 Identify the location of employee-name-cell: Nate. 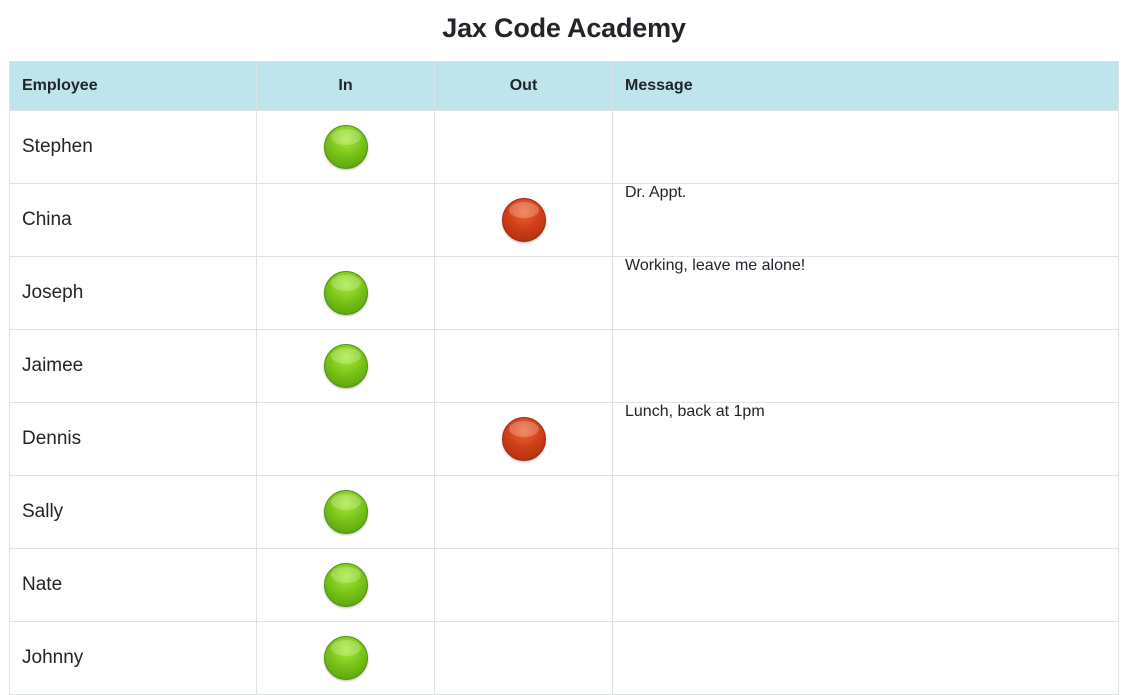
(133, 585).